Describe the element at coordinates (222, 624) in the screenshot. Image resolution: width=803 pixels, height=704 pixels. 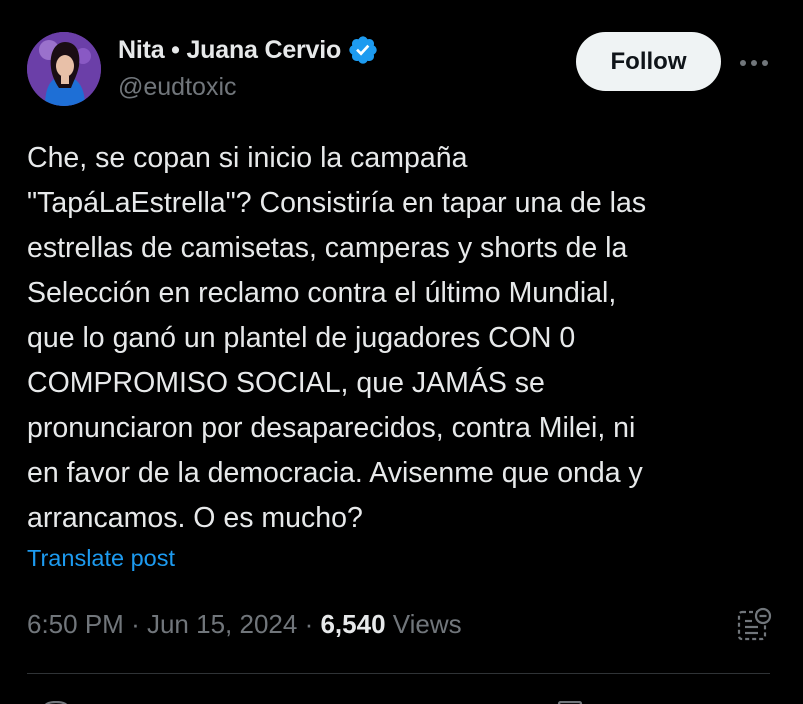
I see `post-date: Jun 15, 2024` at that location.